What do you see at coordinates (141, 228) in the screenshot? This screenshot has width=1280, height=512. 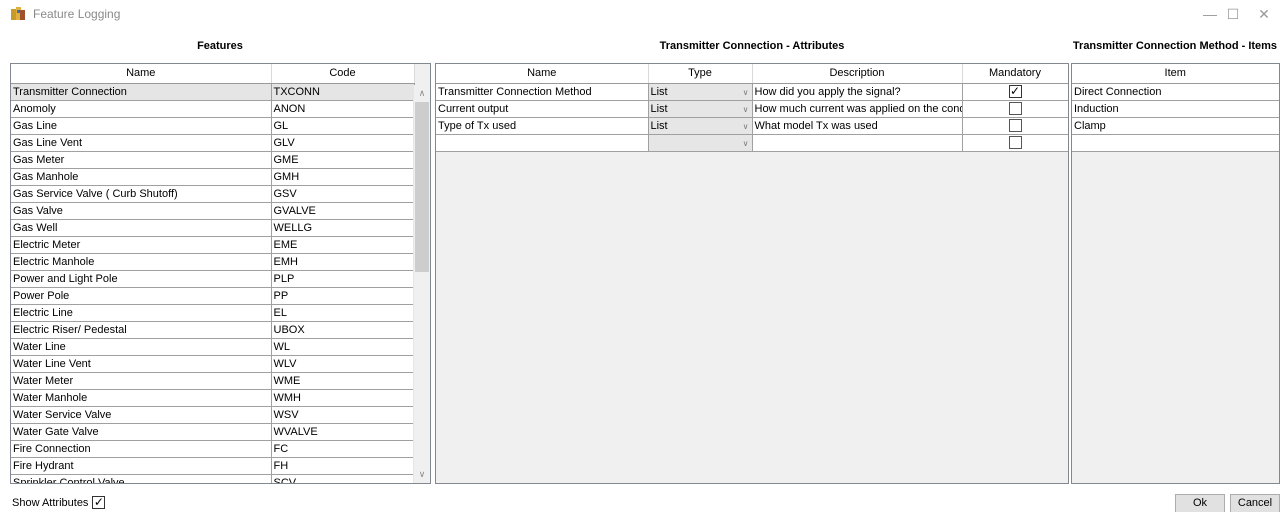 I see `feature-name-cell: Gas Well` at bounding box center [141, 228].